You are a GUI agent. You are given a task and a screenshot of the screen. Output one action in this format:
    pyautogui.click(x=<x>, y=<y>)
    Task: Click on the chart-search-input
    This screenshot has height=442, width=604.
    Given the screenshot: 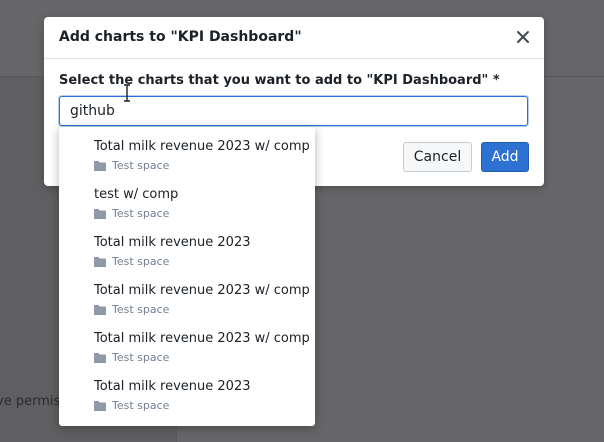 What is the action you would take?
    pyautogui.click(x=293, y=111)
    